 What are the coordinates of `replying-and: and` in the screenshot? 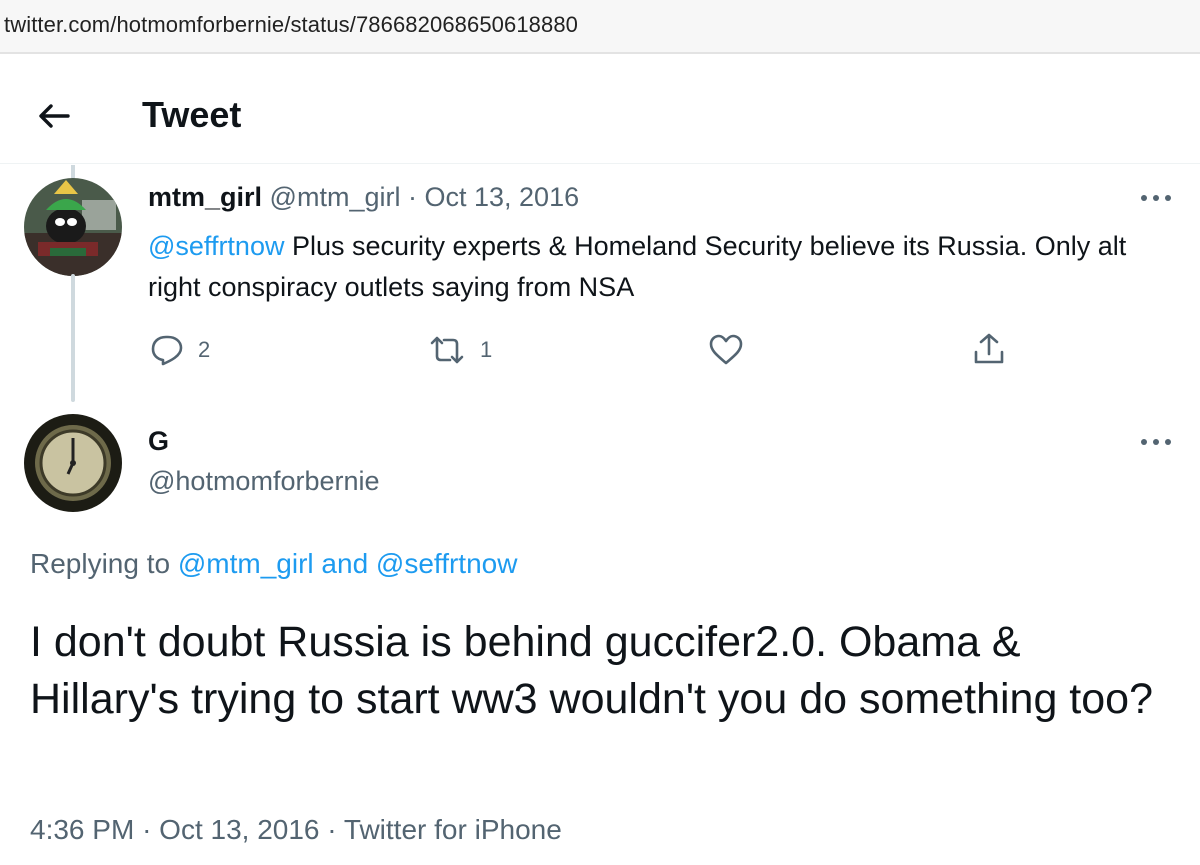 It's located at (344, 563).